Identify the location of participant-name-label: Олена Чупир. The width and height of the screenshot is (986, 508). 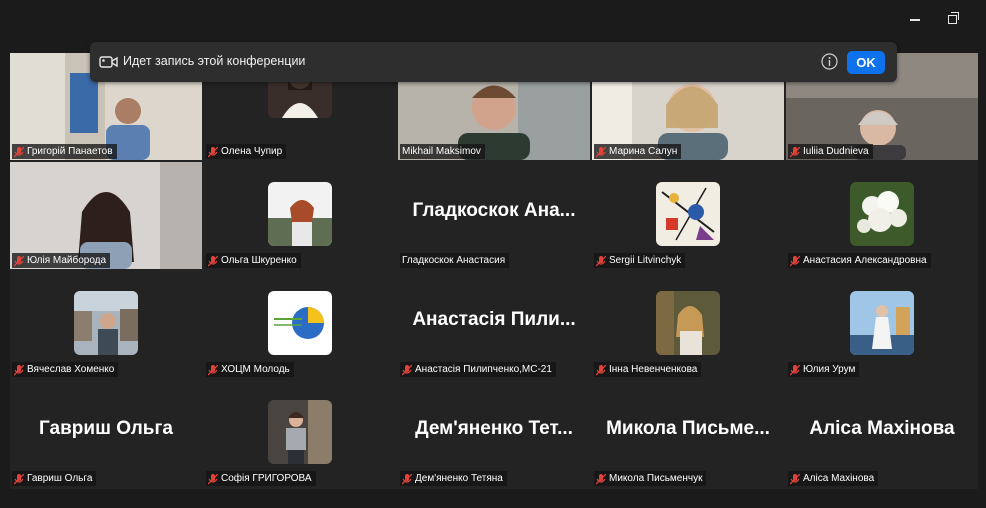
(246, 151).